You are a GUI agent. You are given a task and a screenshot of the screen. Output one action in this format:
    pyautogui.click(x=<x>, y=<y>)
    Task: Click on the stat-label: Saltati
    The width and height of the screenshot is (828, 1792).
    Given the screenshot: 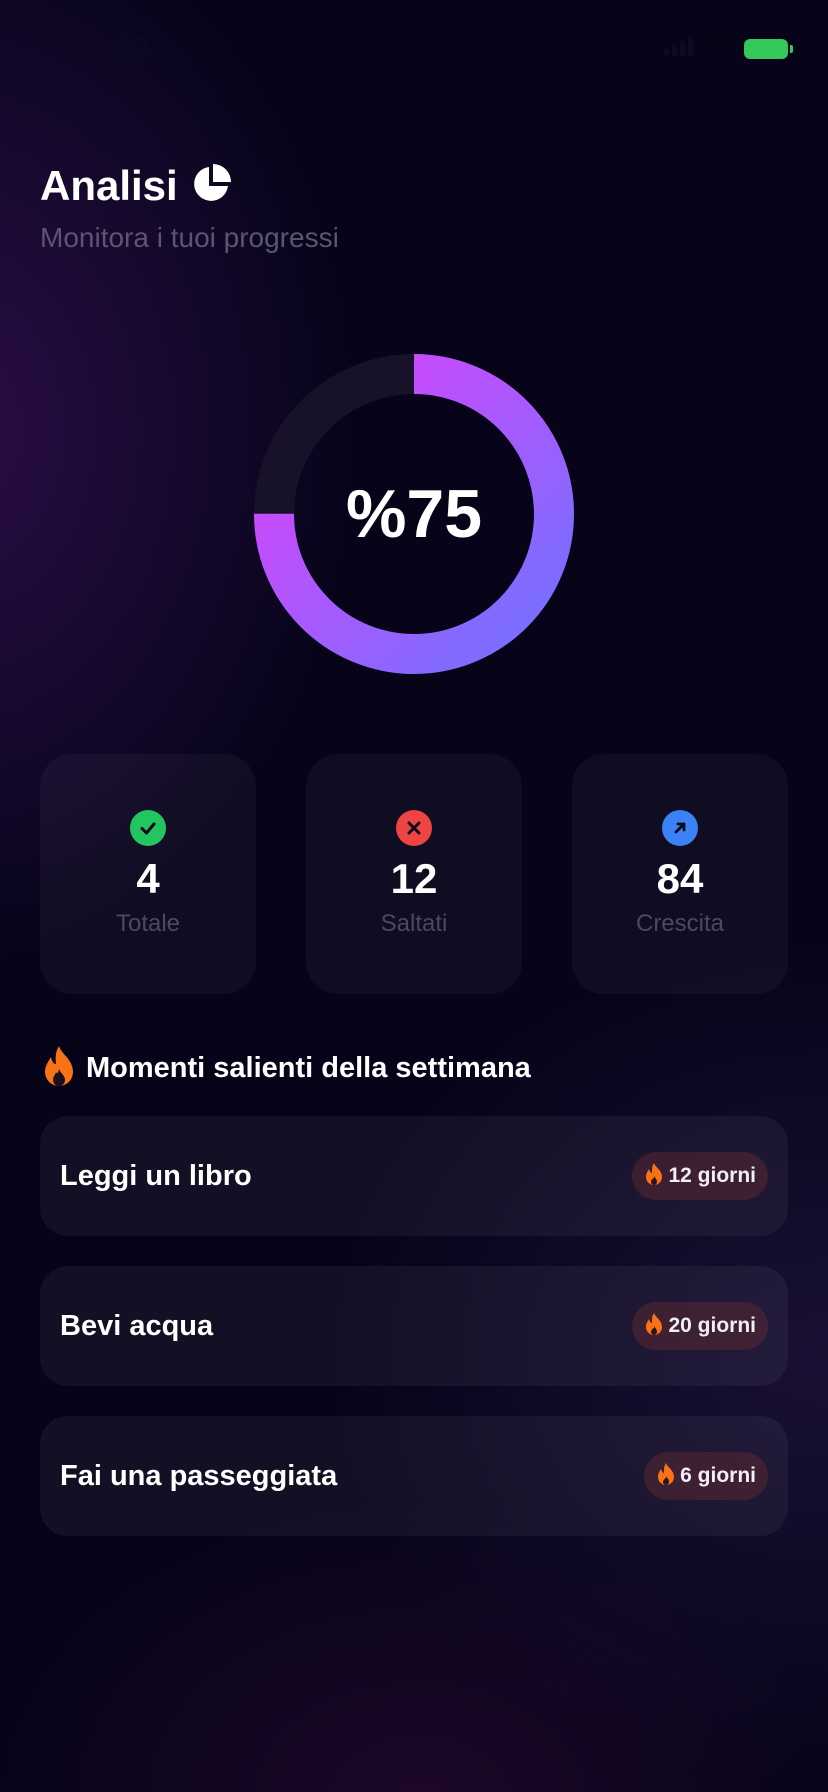 What is the action you would take?
    pyautogui.click(x=414, y=923)
    